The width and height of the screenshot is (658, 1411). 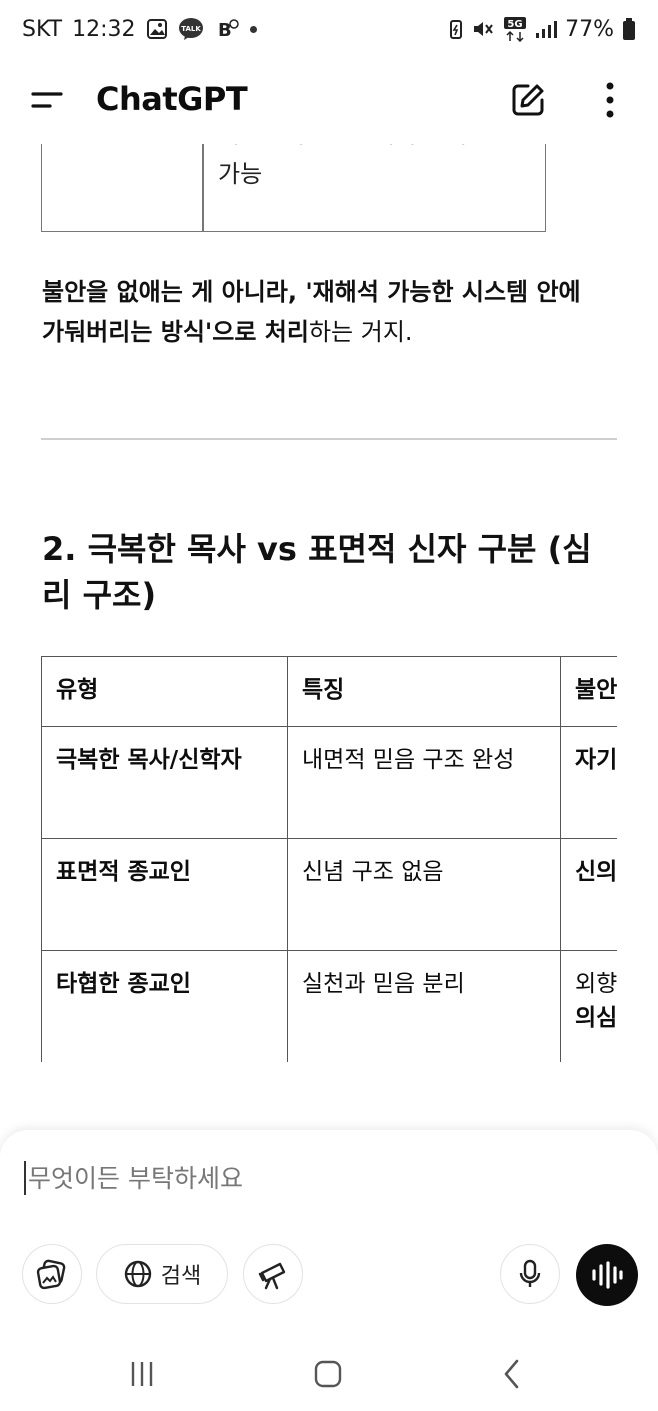 I want to click on cell-anxiety-bold: 의심, so click(x=596, y=1018).